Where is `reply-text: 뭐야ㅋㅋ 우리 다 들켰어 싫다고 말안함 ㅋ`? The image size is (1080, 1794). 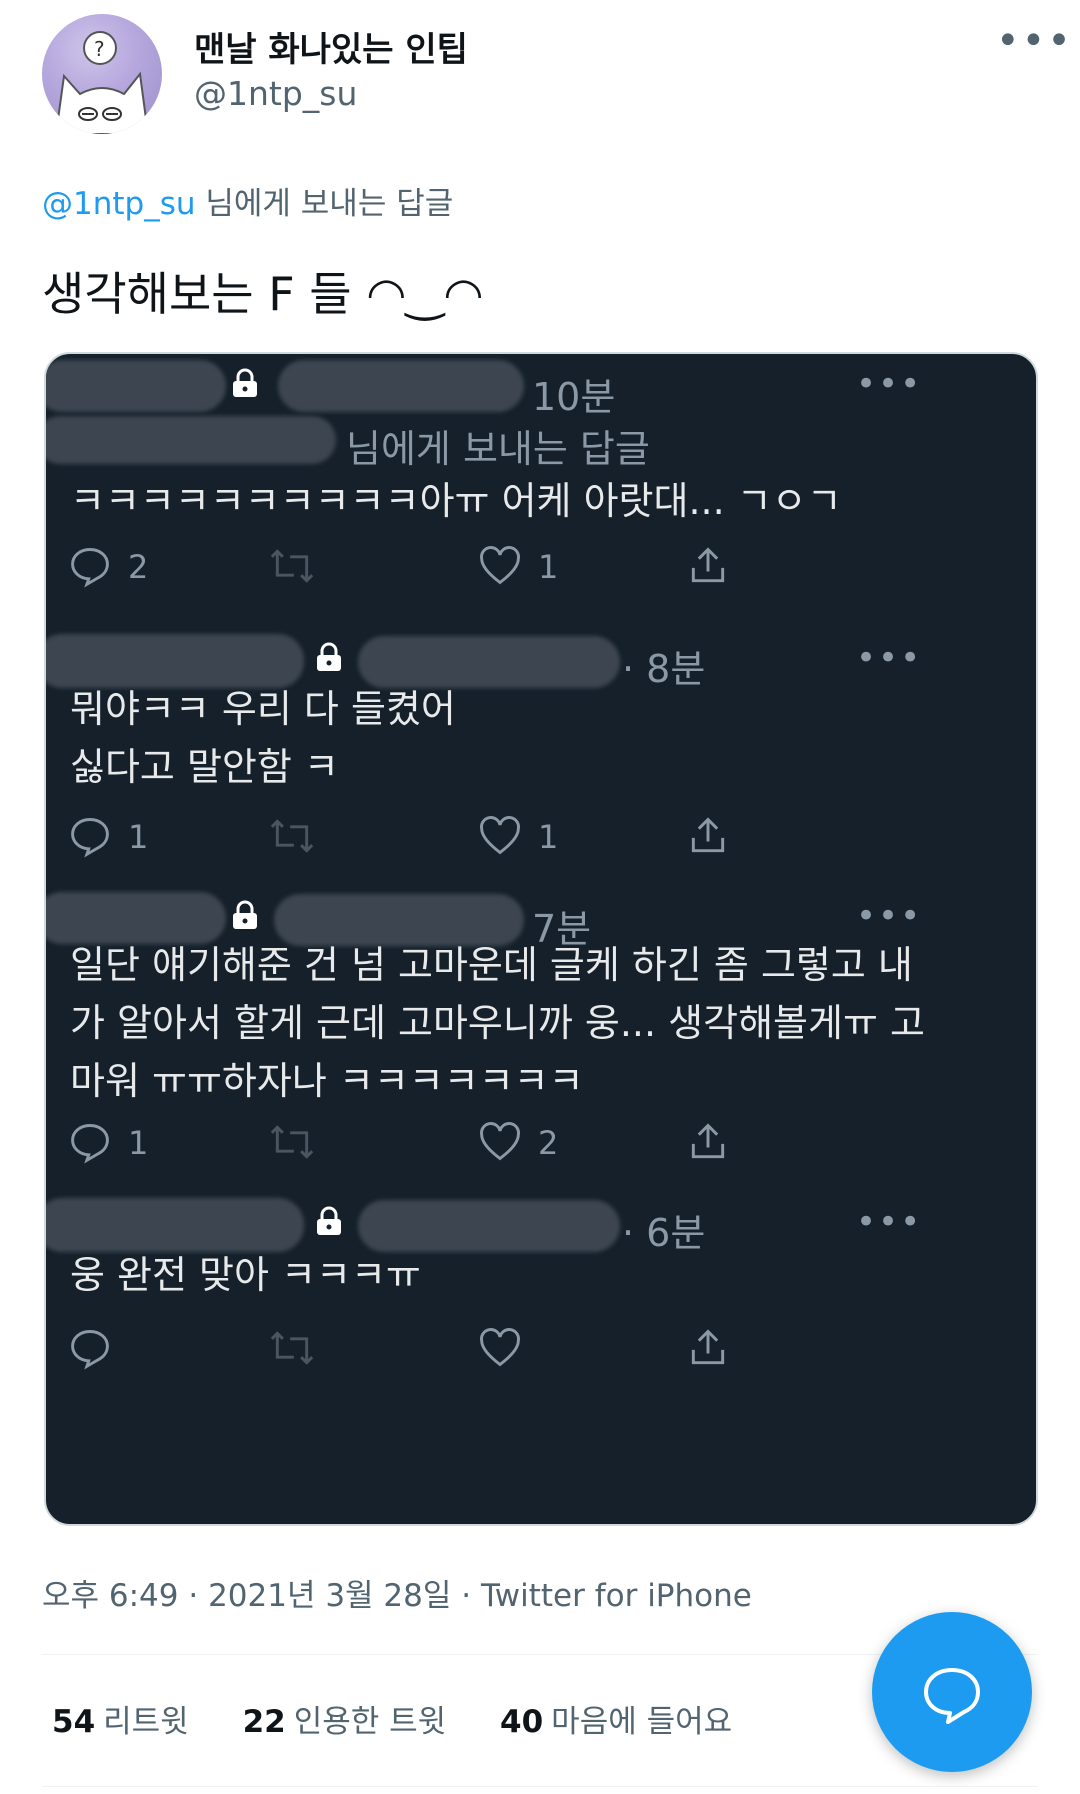
reply-text: 뭐야ㅋㅋ 우리 다 들켰어 싫다고 말안함 ㅋ is located at coordinates (263, 738).